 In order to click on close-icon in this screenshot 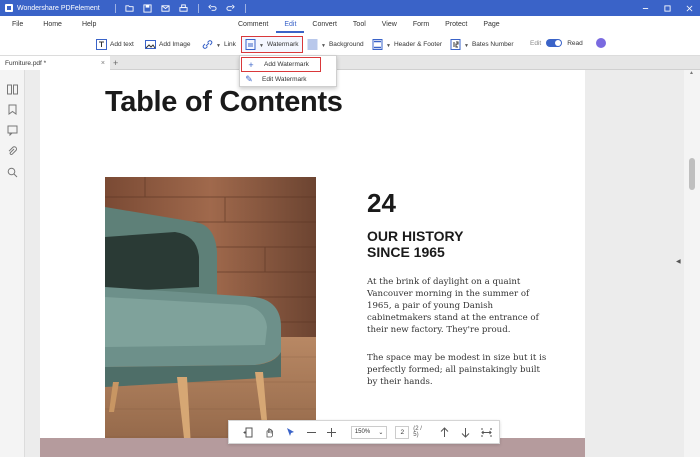, I will do `click(689, 8)`.